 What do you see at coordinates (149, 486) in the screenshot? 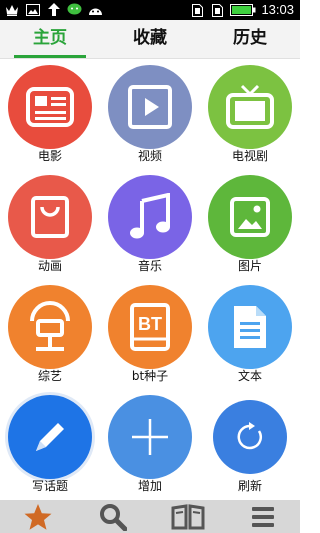
I see `grid-item-label: 增加` at bounding box center [149, 486].